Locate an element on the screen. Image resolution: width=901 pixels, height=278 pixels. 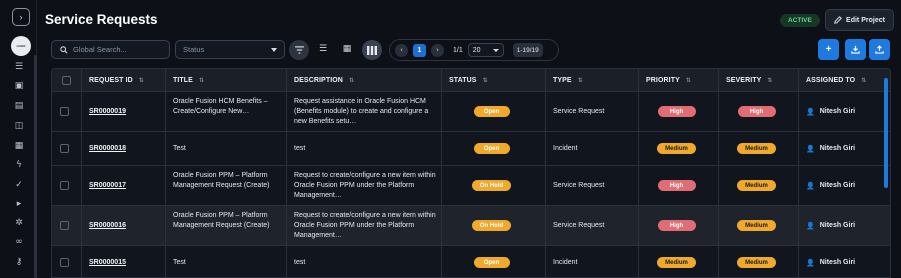
page-size-value: 20 is located at coordinates (476, 50).